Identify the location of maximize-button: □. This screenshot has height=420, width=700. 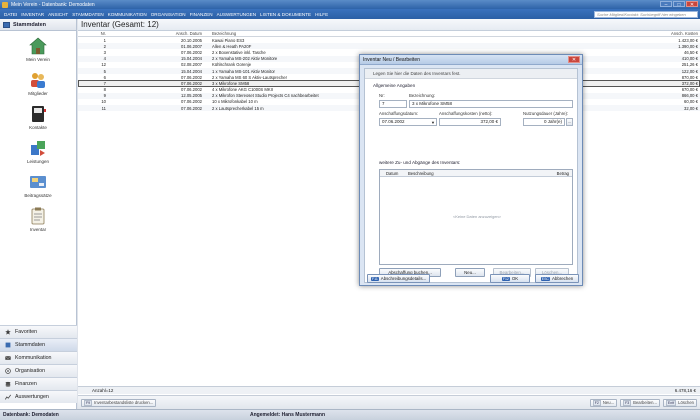
(679, 4).